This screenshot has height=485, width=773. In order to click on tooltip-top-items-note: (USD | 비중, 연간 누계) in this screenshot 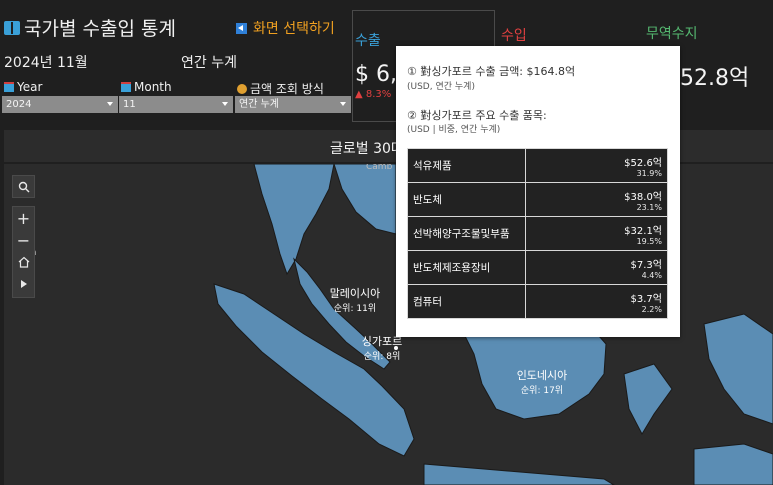, I will do `click(454, 130)`.